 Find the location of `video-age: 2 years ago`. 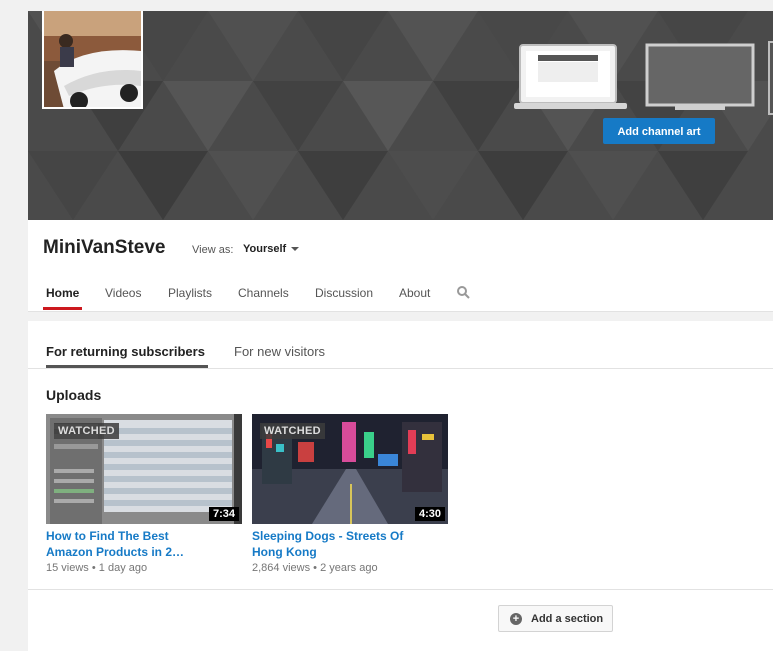

video-age: 2 years ago is located at coordinates (349, 568).